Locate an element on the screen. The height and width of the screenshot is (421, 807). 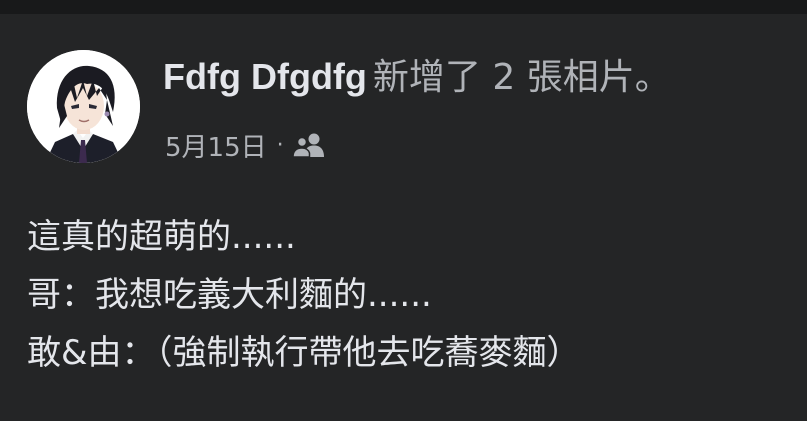
post-header: Fdfg Dfgdfg 新增了 2 張相片。 is located at coordinates (417, 77).